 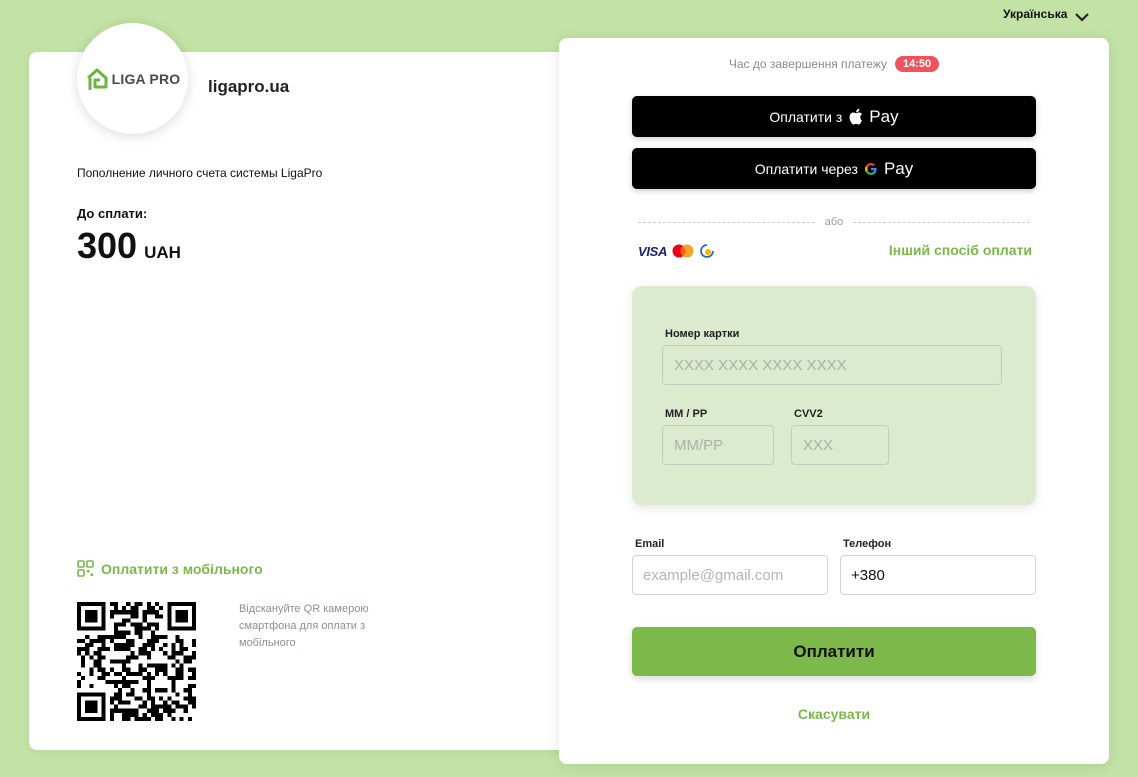 I want to click on expiry-input, so click(x=718, y=445).